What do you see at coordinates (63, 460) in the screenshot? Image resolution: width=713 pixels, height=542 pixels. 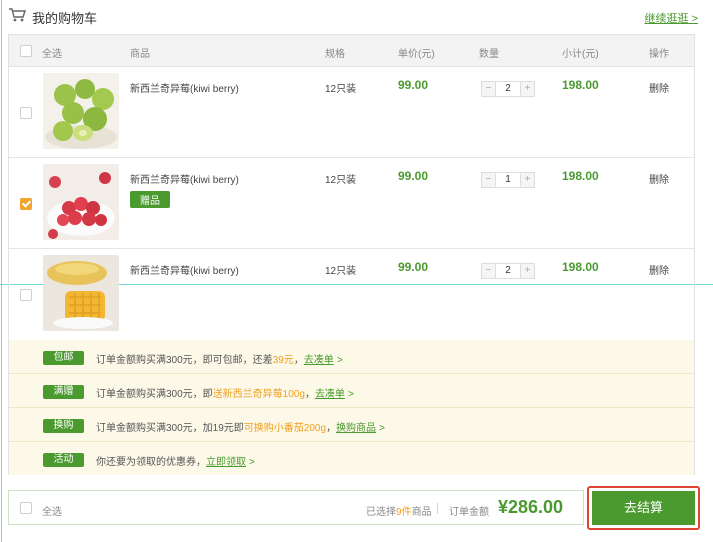 I see `promotion-tag: 活动` at bounding box center [63, 460].